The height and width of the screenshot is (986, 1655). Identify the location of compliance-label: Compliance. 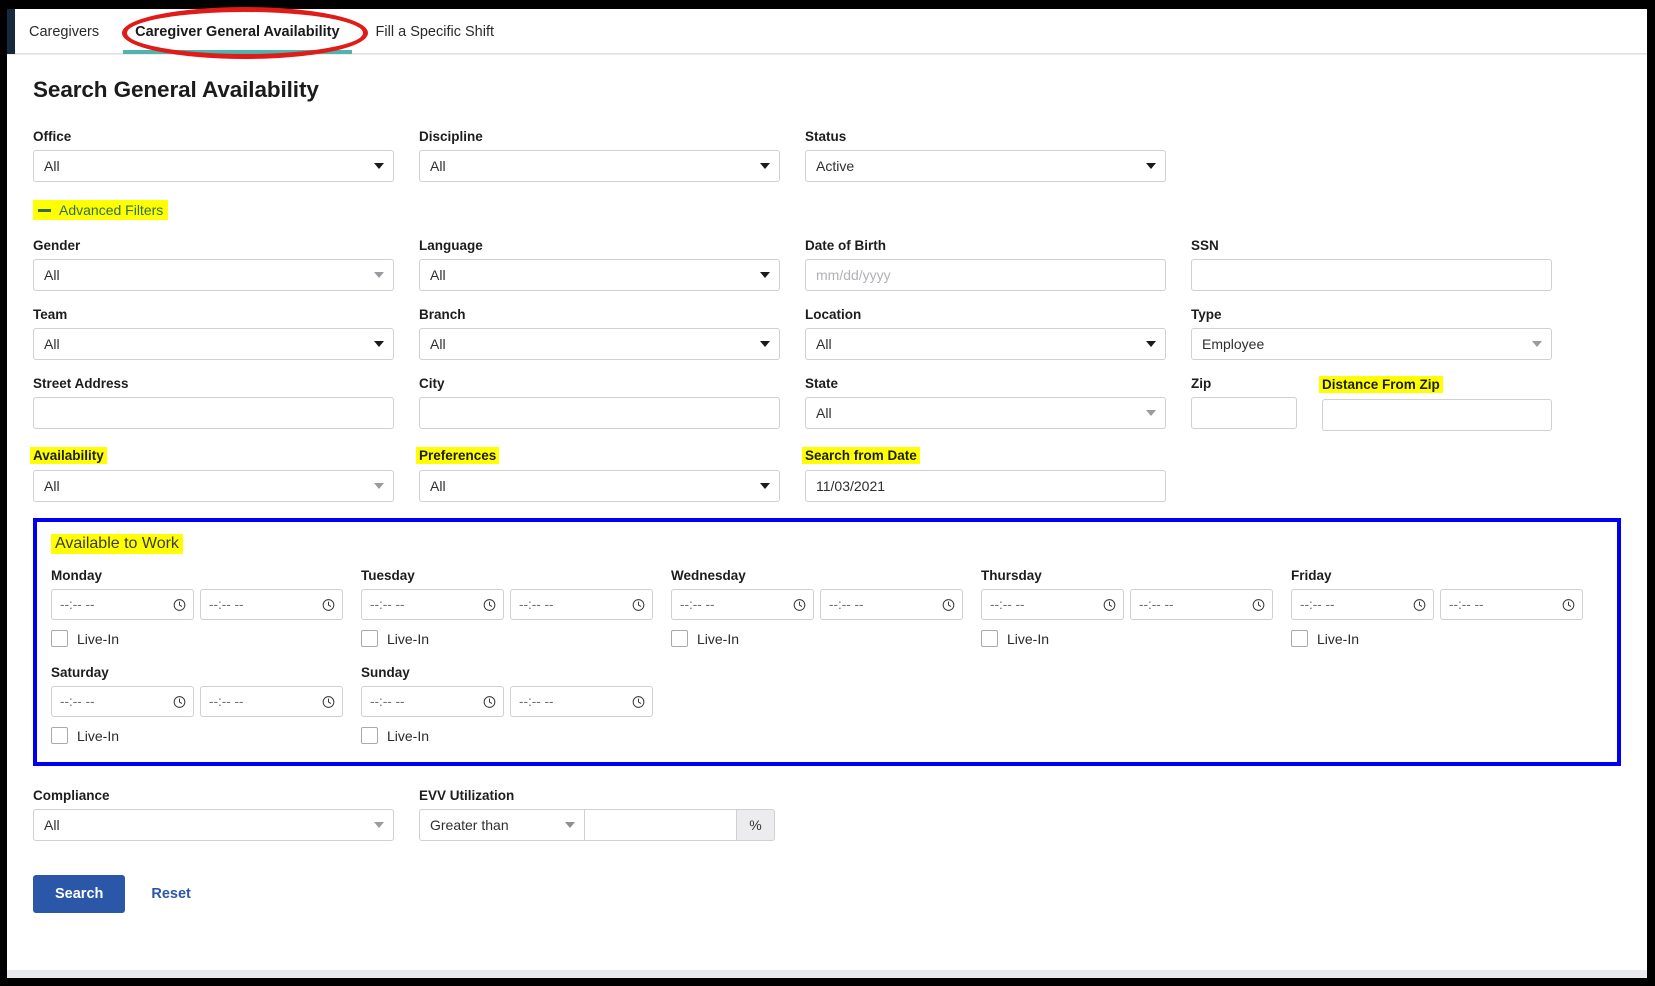
(71, 795).